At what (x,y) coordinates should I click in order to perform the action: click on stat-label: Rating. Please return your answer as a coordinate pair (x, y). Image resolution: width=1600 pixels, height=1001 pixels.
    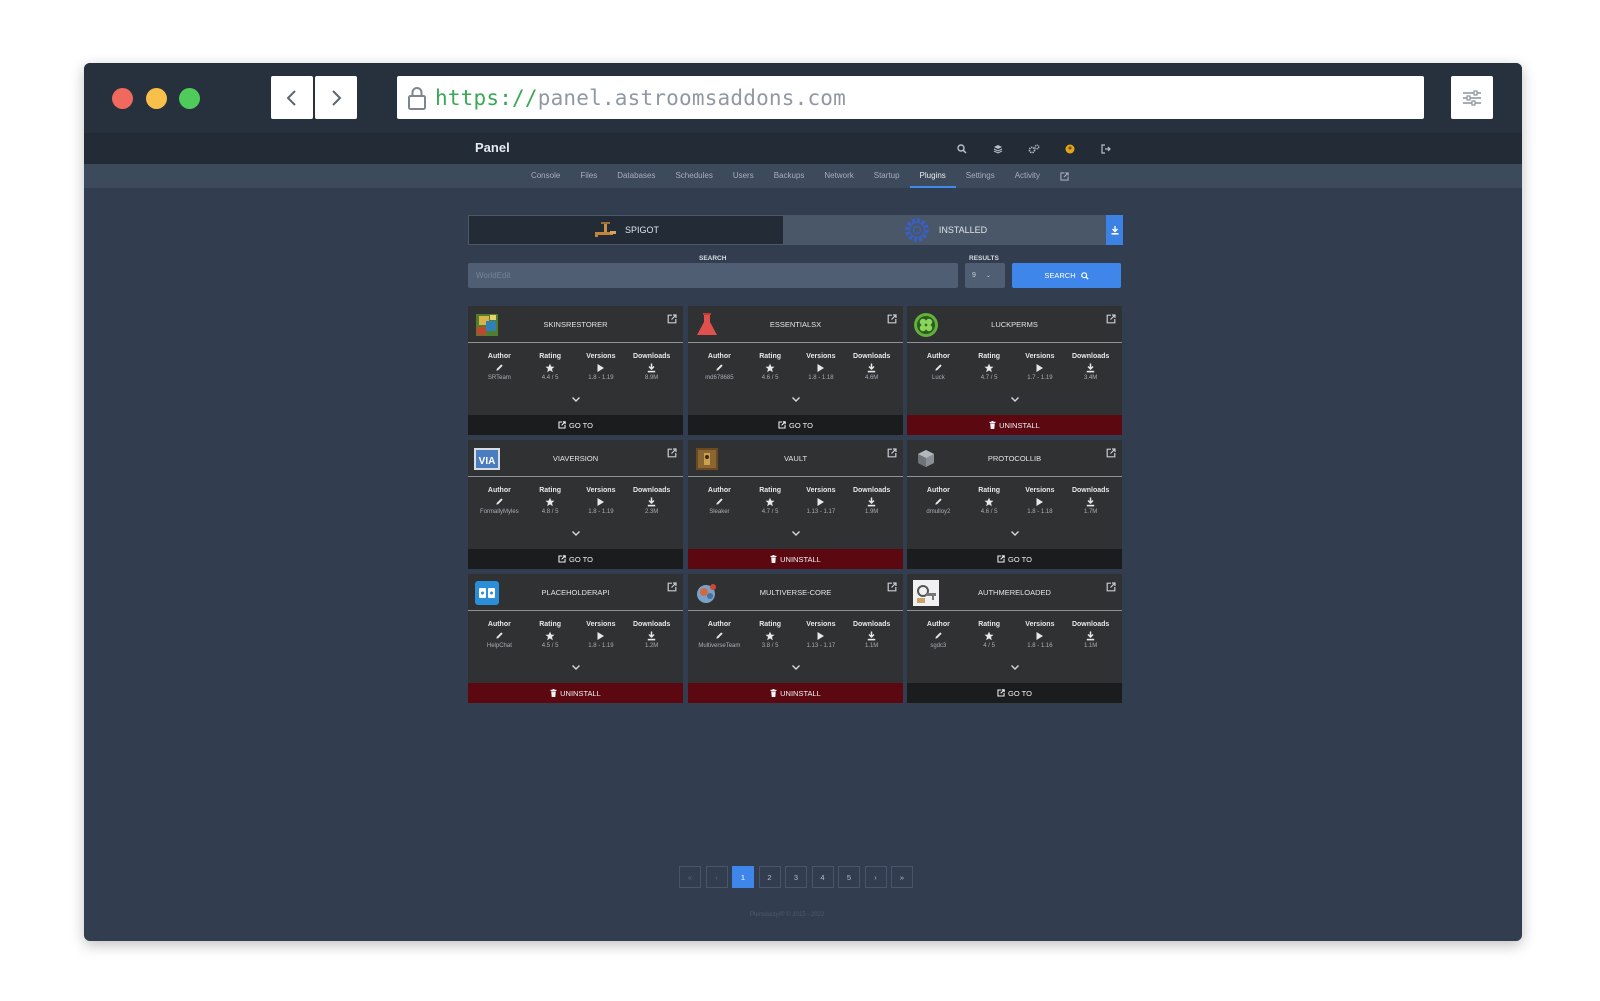
    Looking at the image, I should click on (550, 490).